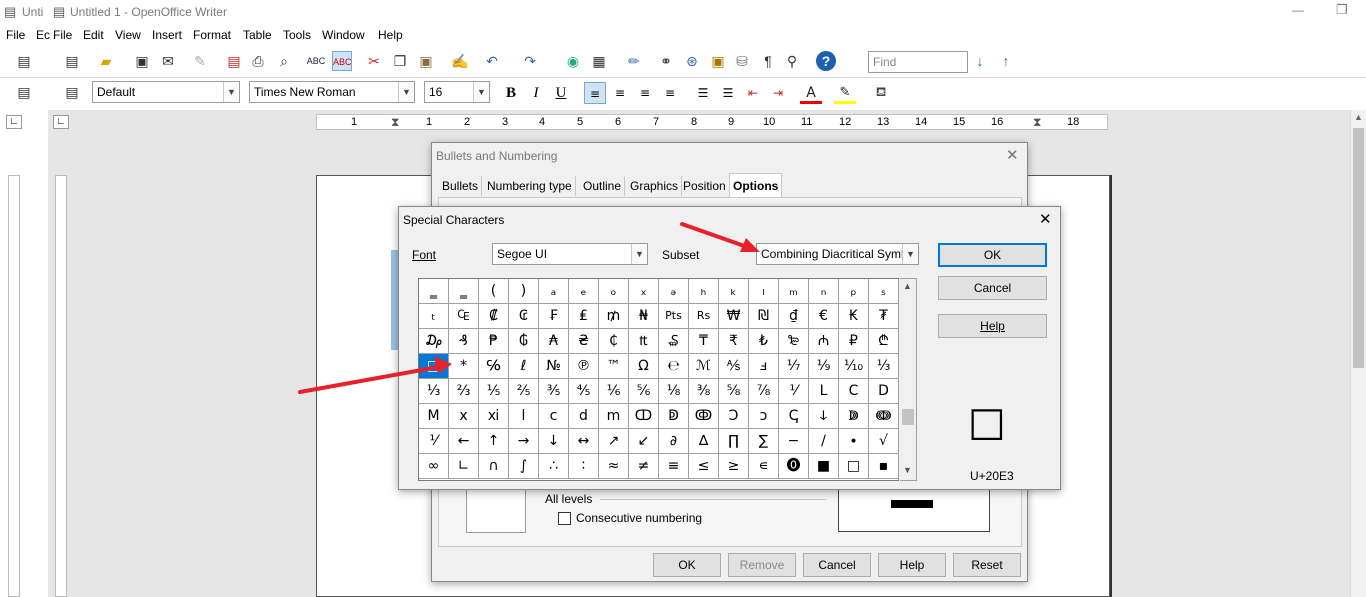  Describe the element at coordinates (826, 61) in the screenshot. I see `help-icon: ?` at that location.